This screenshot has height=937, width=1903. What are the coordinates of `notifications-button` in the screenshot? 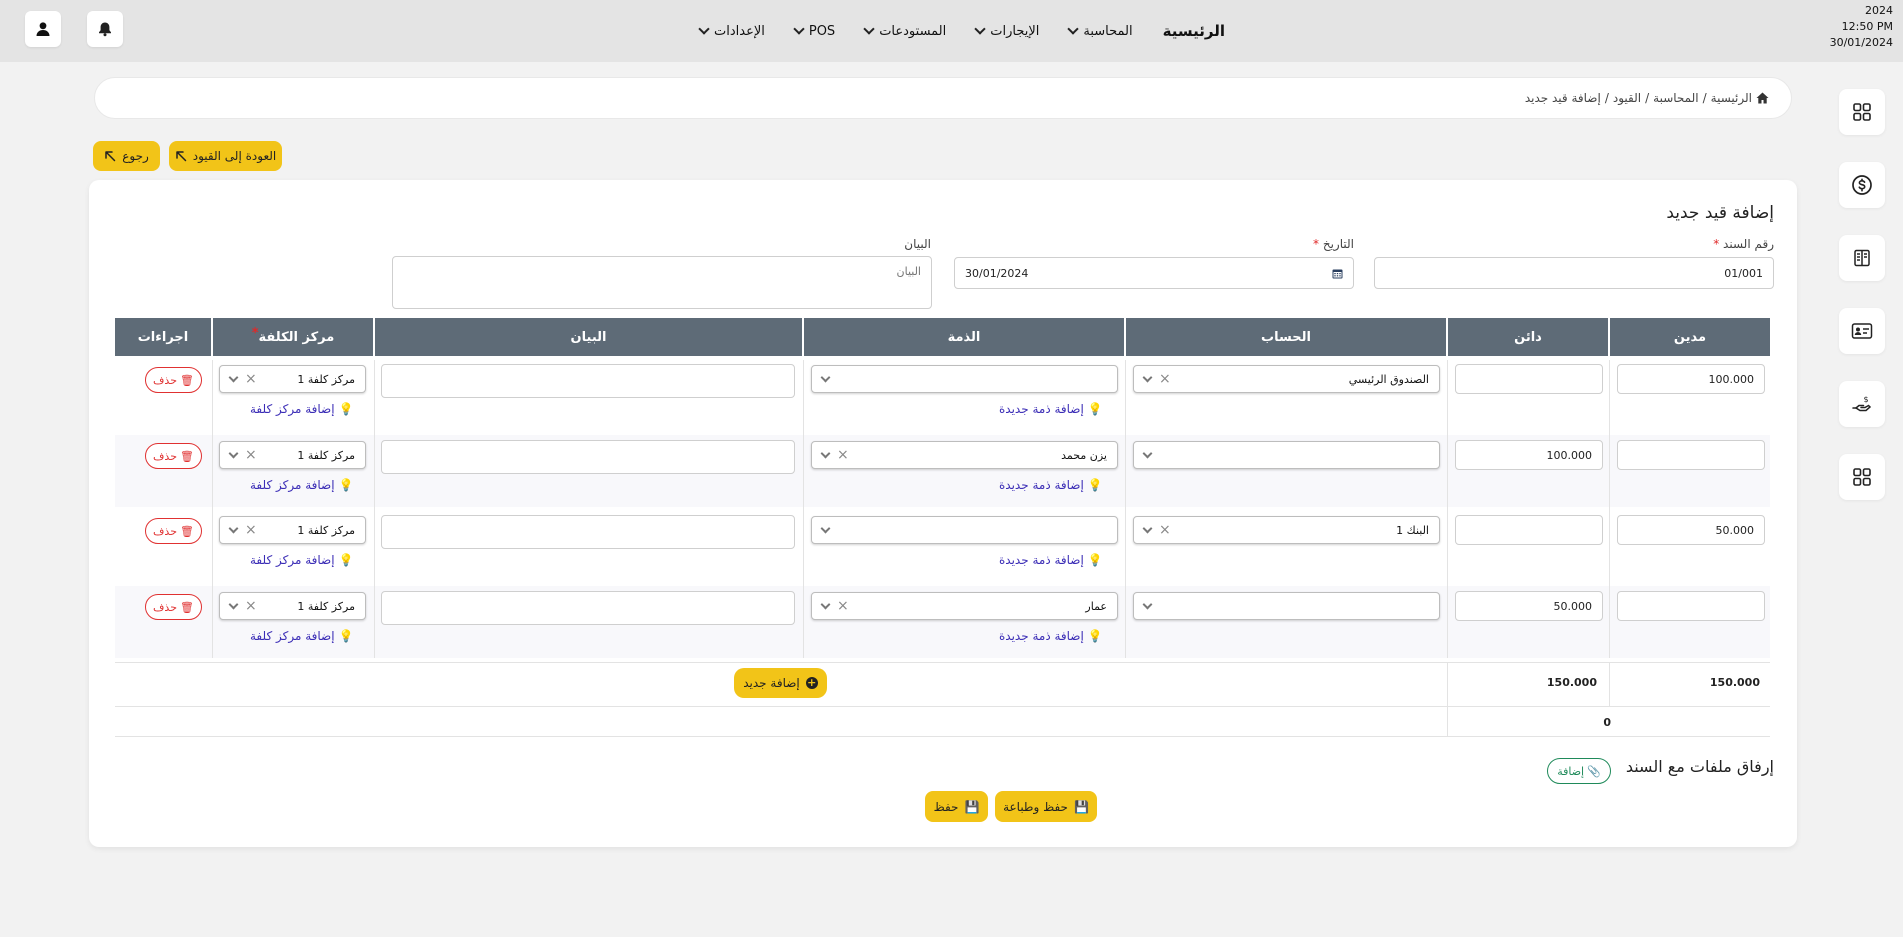 It's located at (105, 29).